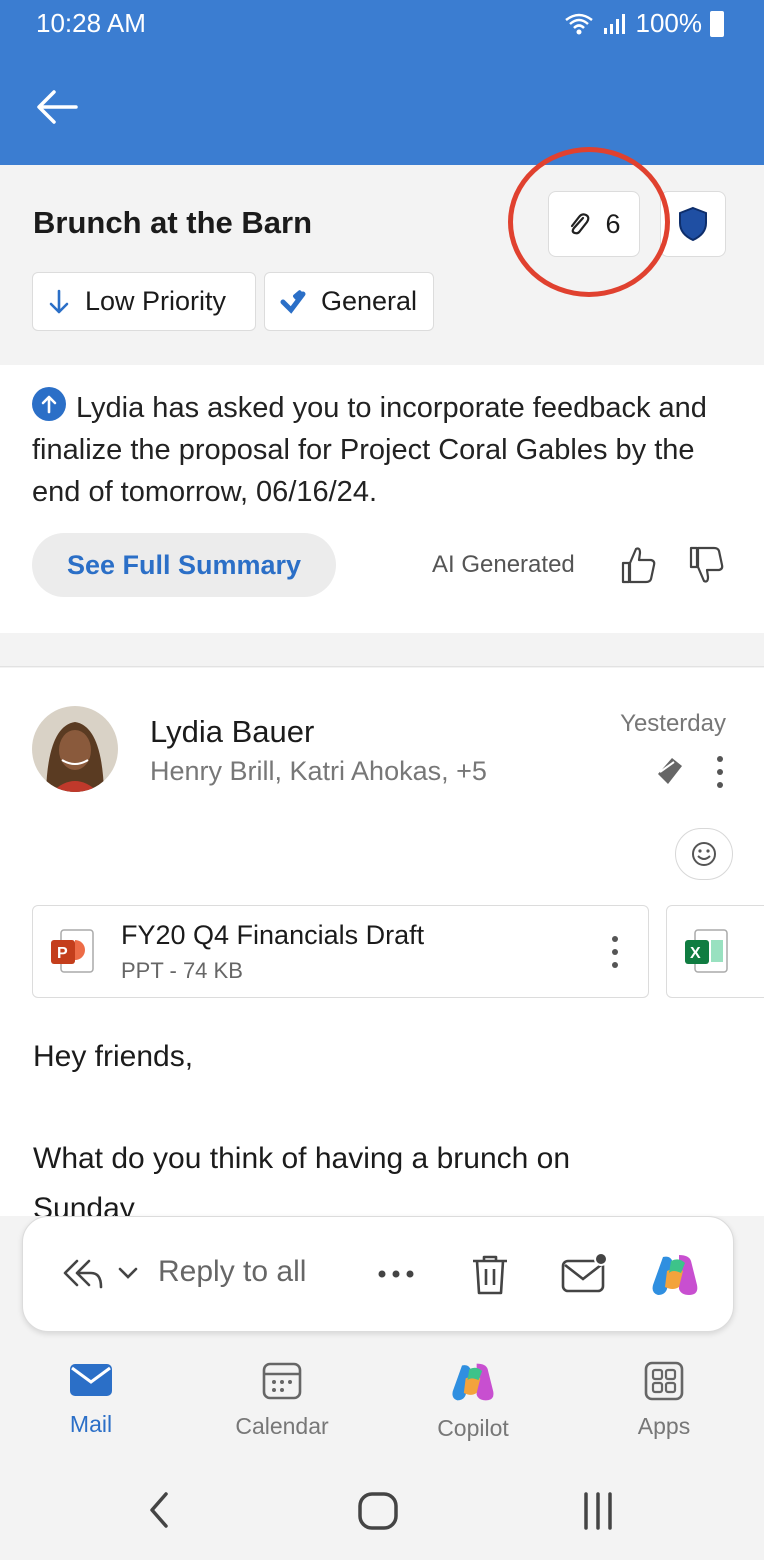 Image resolution: width=764 pixels, height=1560 pixels. Describe the element at coordinates (695, 953) in the screenshot. I see `svg-text: X` at that location.